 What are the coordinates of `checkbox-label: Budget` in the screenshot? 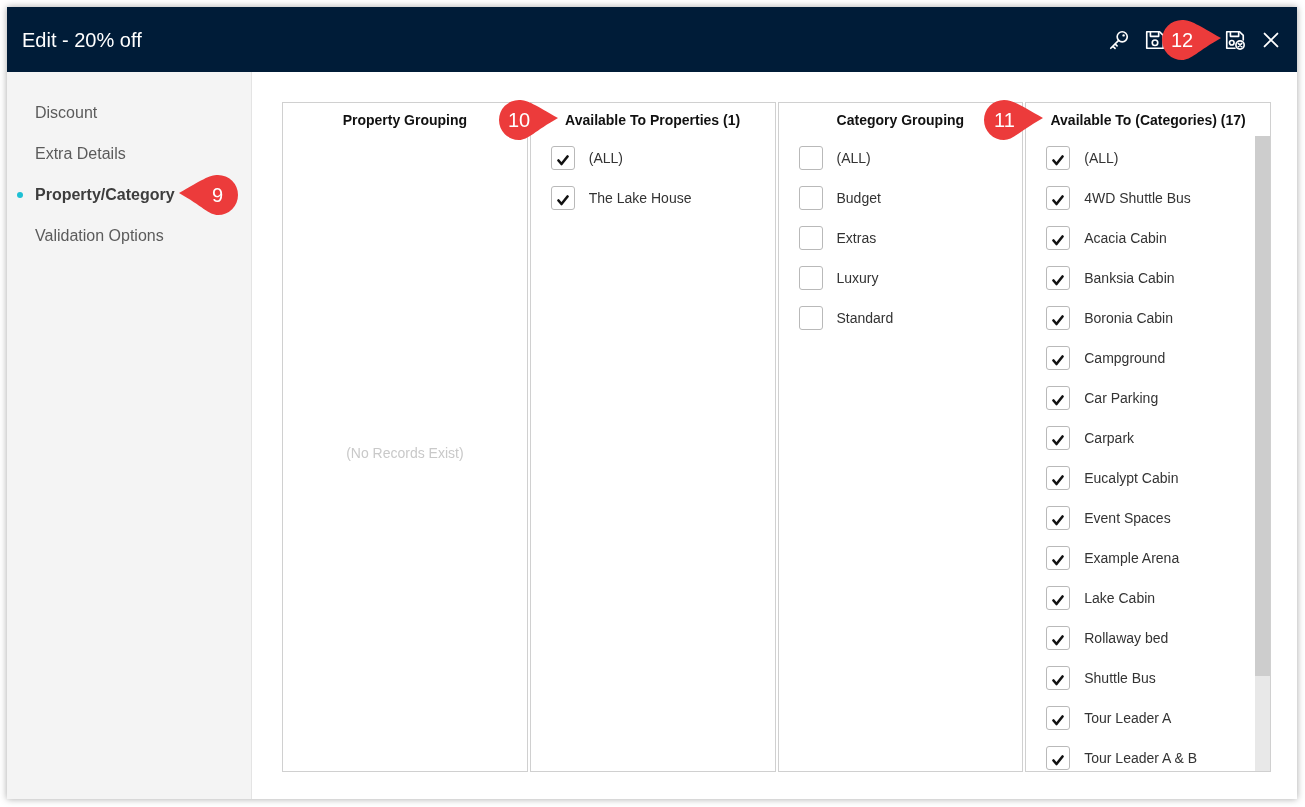 It's located at (858, 198).